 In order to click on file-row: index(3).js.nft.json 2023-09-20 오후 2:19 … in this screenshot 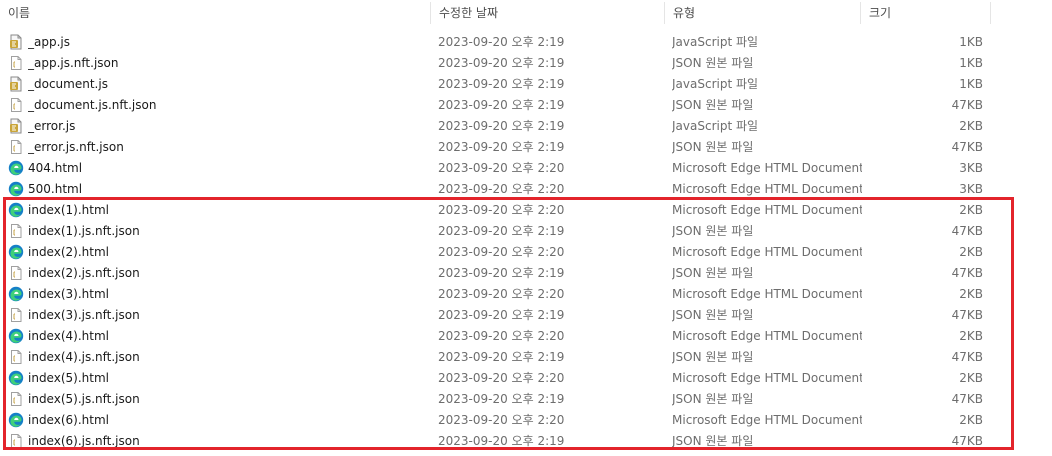, I will do `click(526, 315)`.